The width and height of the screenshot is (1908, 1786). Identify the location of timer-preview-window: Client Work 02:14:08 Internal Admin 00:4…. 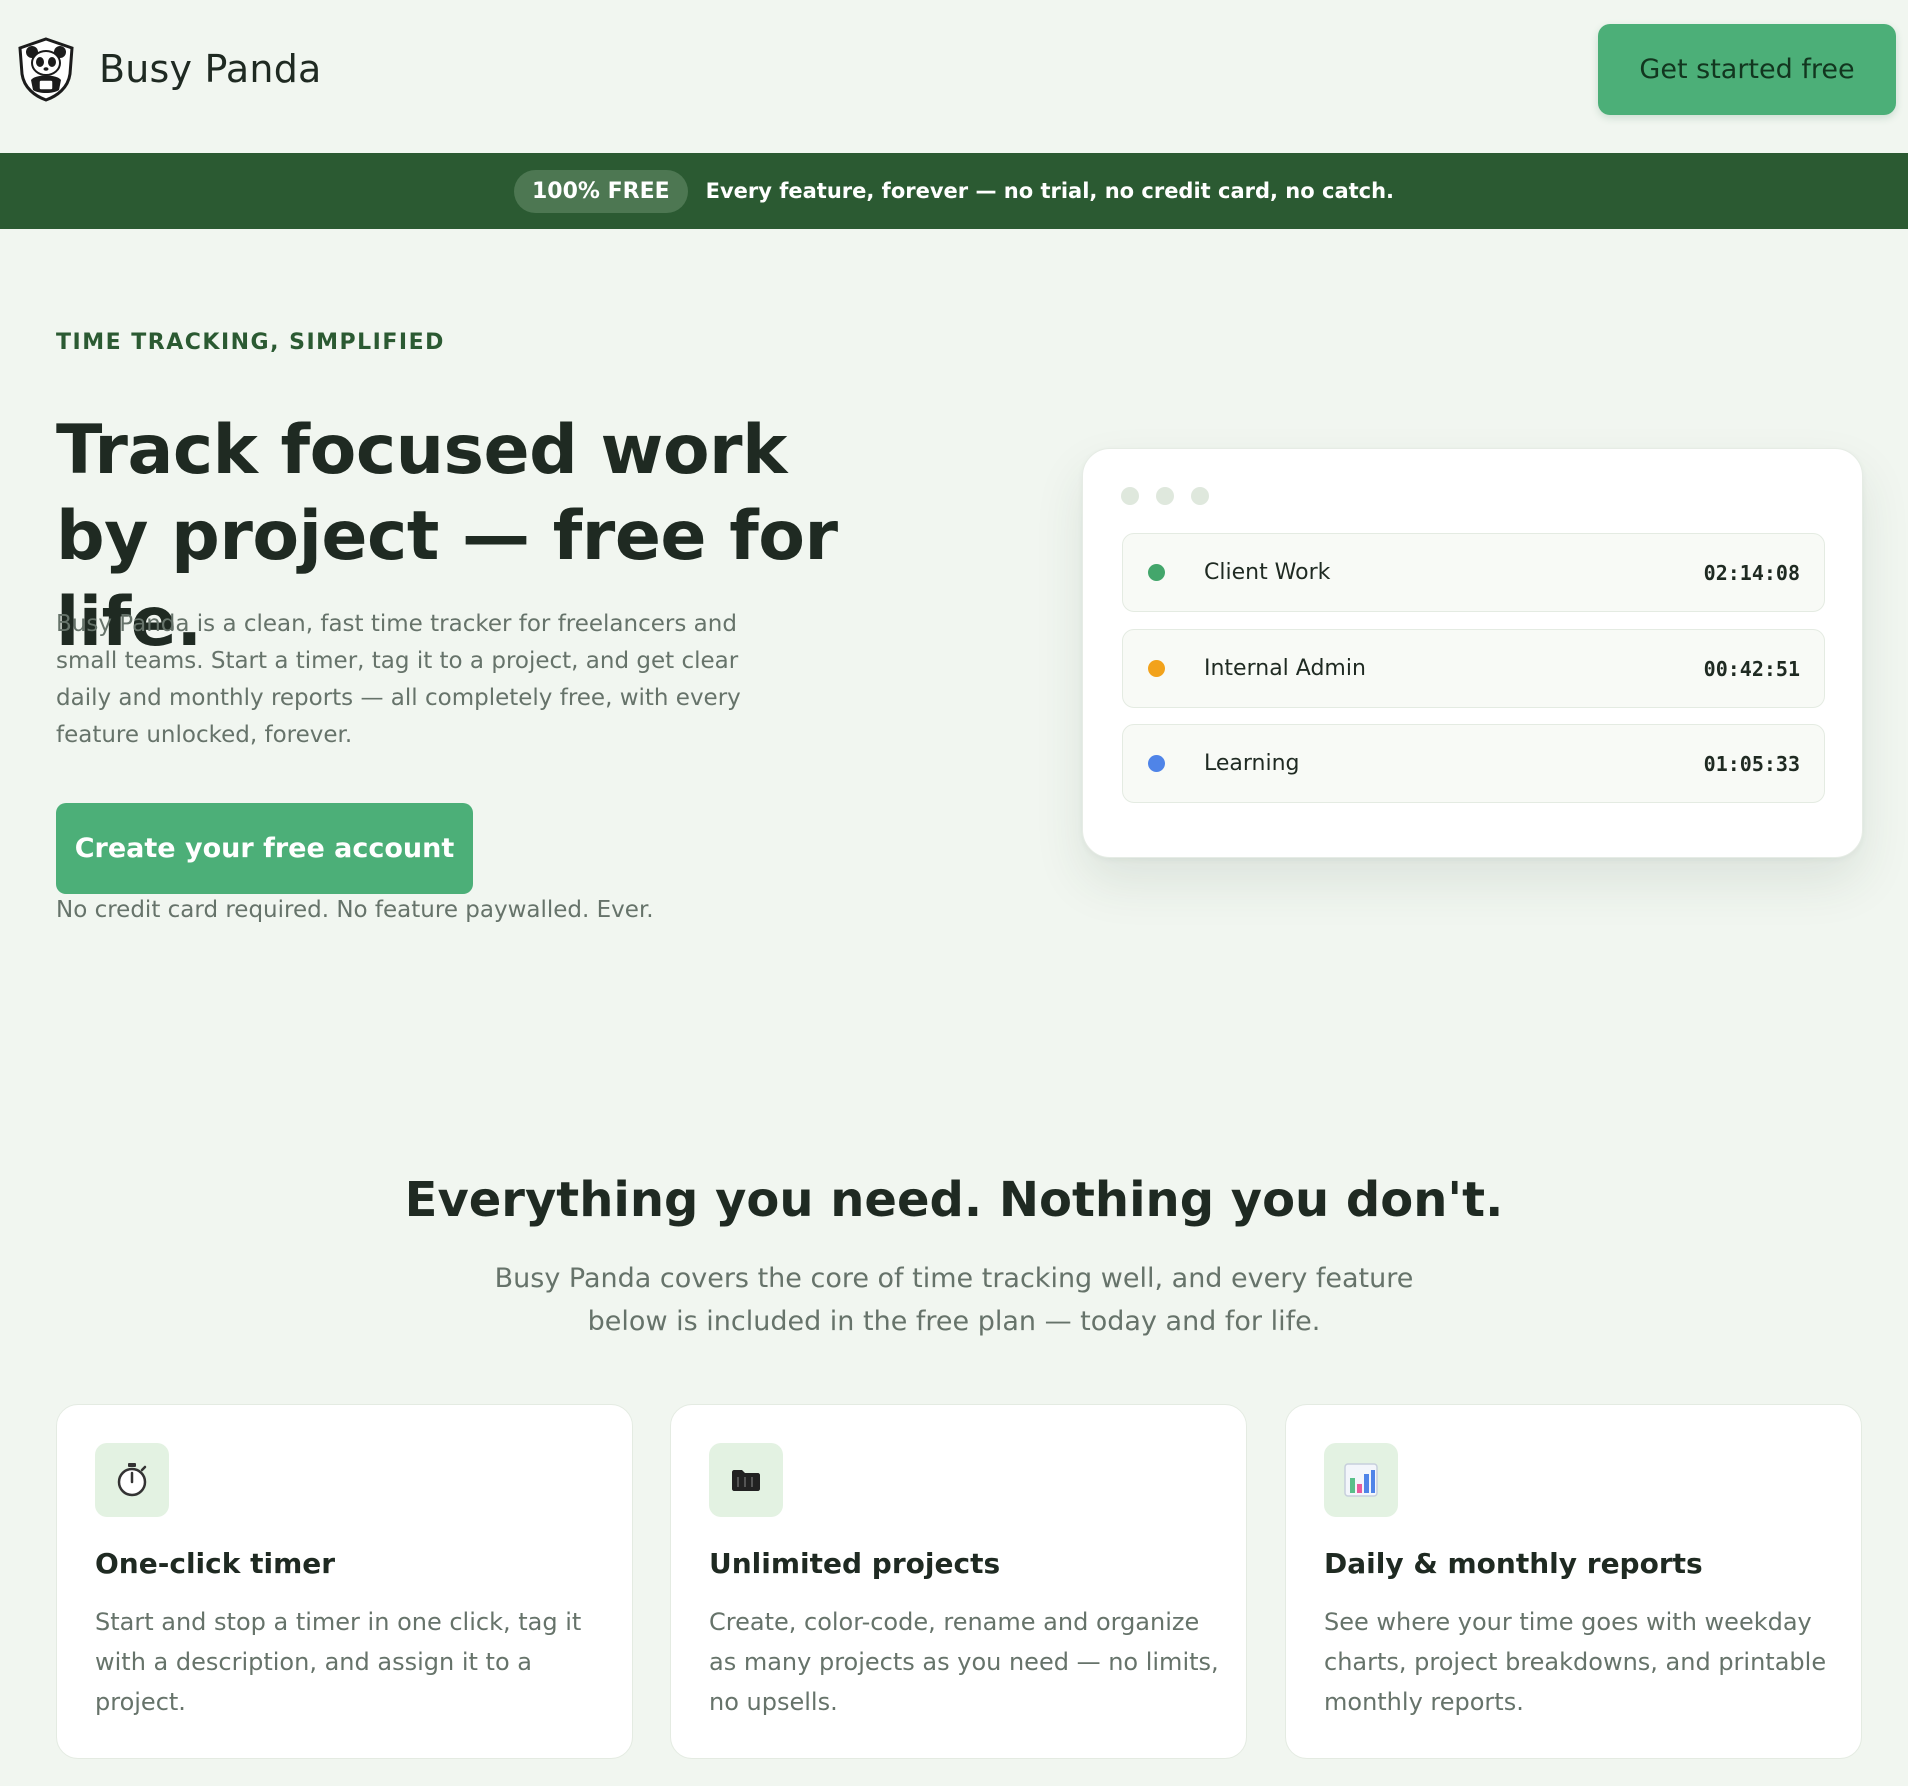
(1472, 653).